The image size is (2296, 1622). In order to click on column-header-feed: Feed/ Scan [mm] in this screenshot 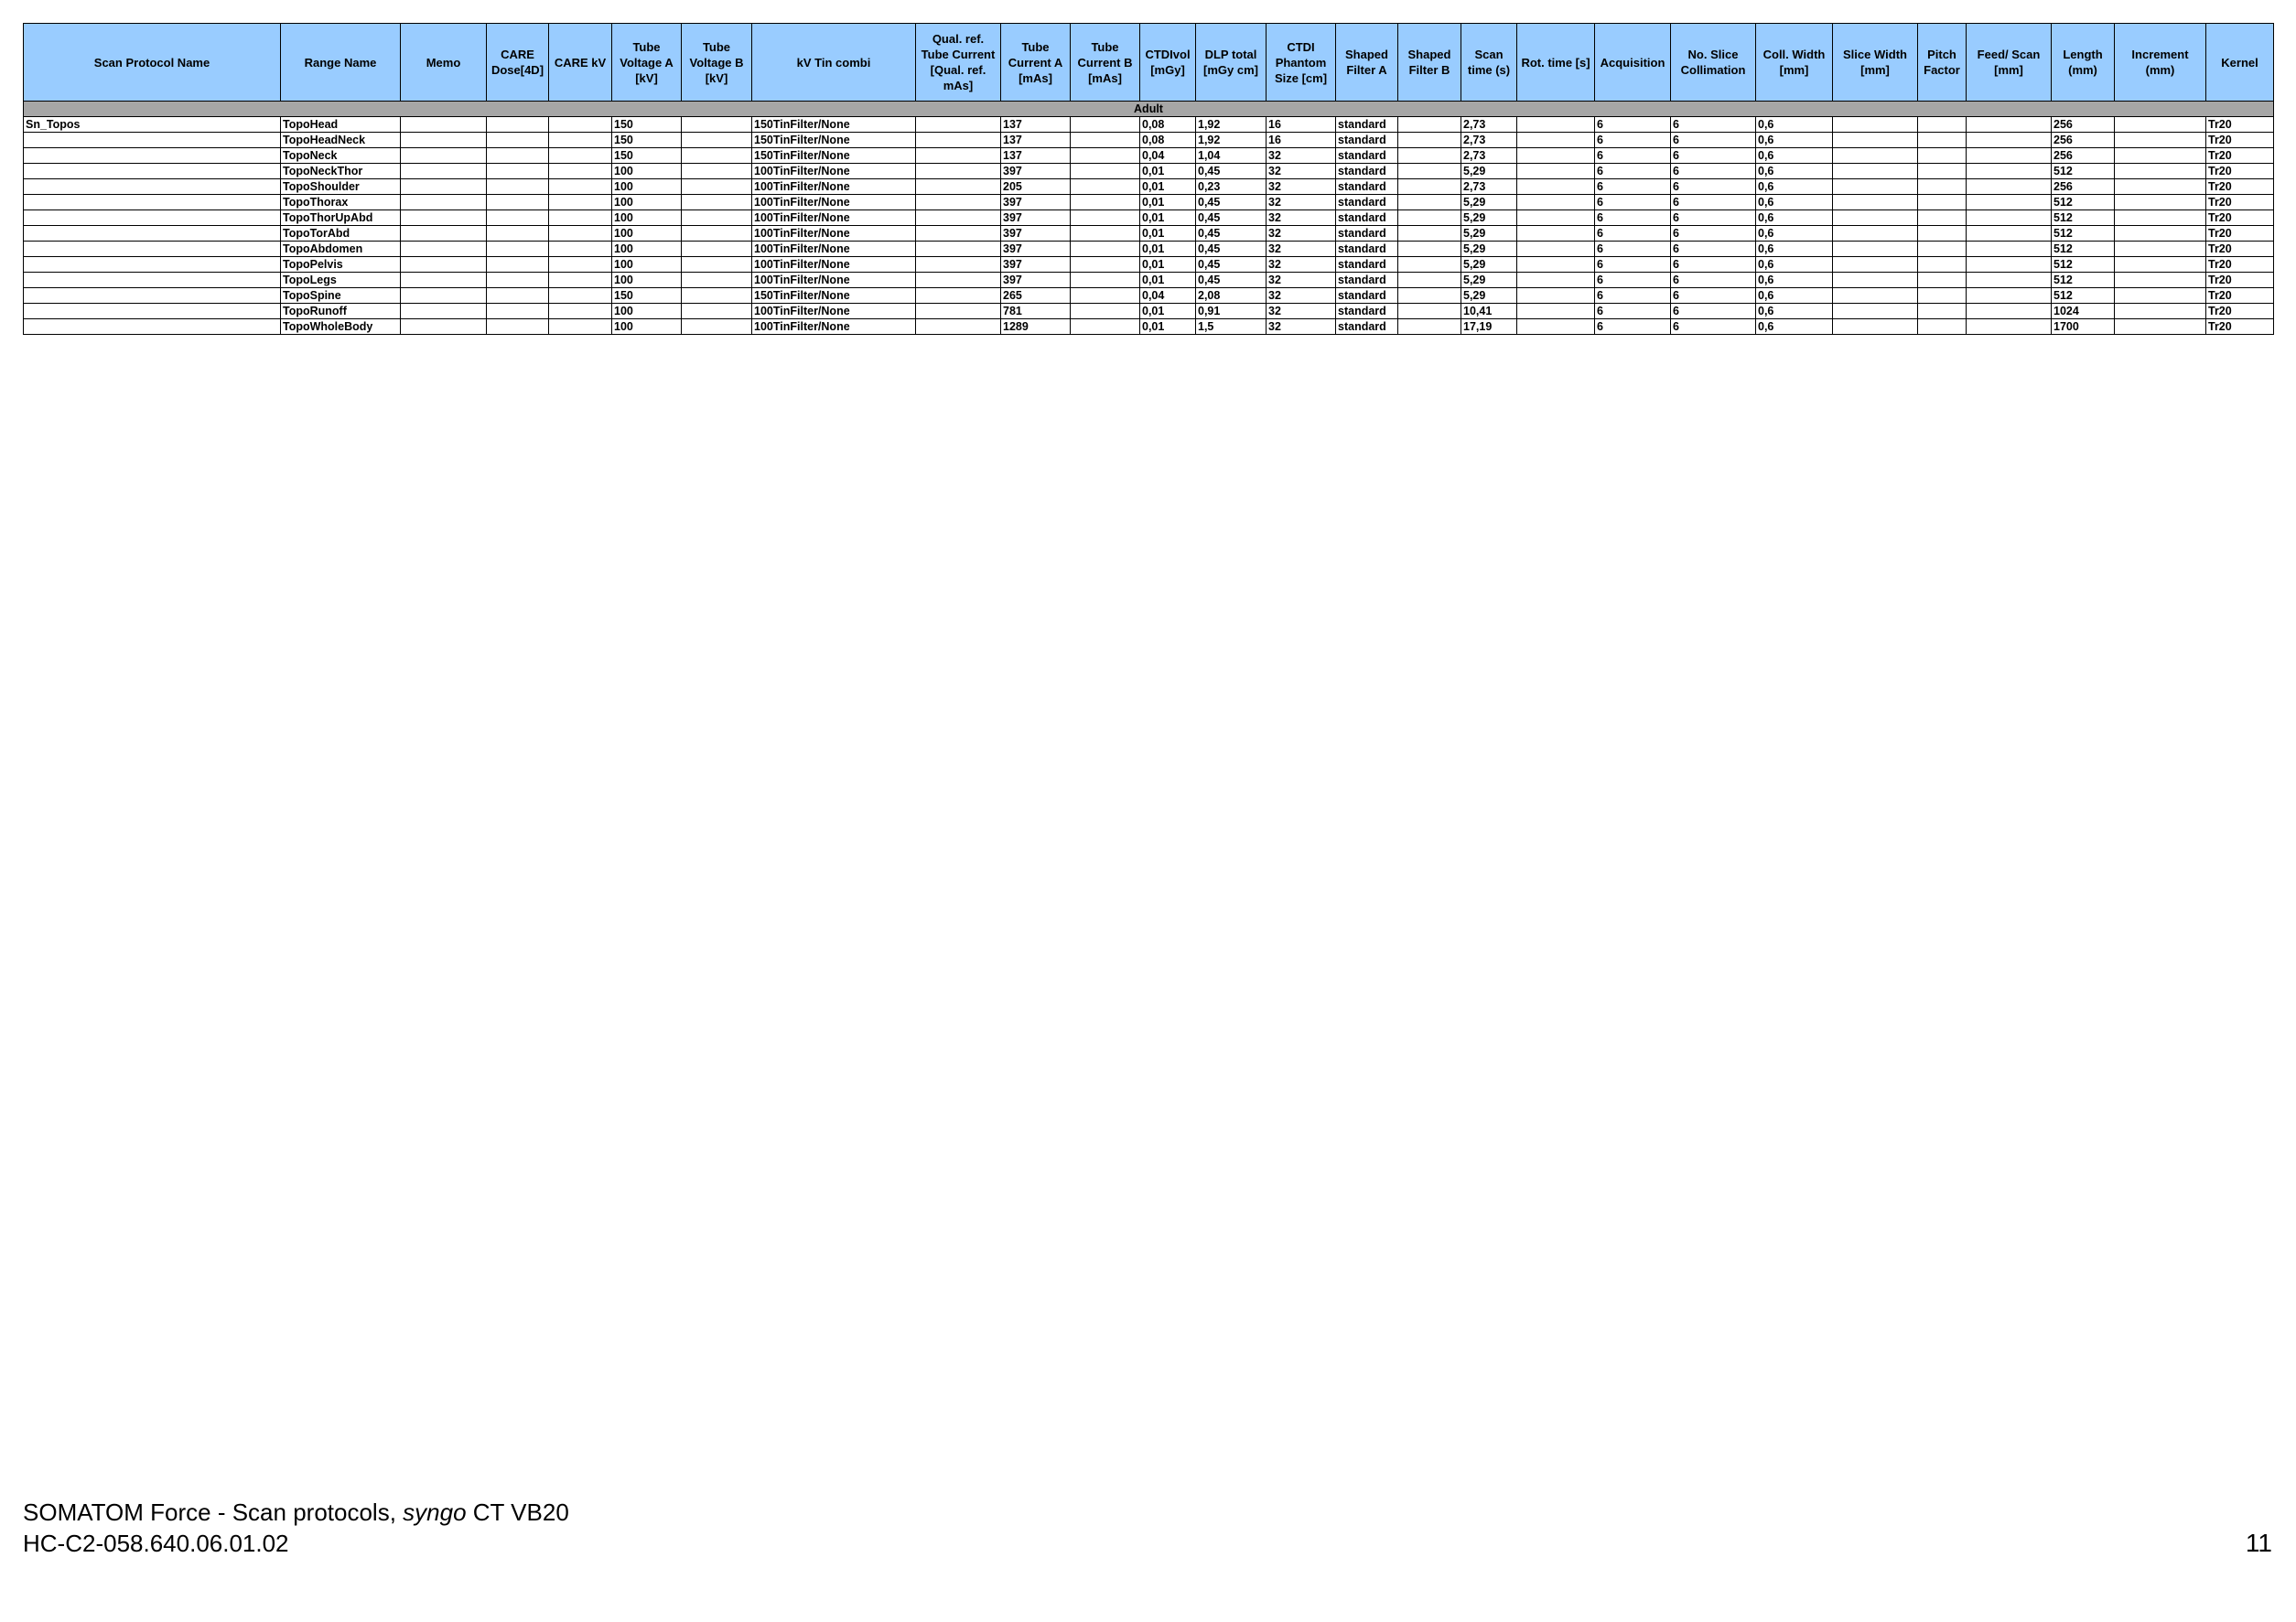, I will do `click(2009, 62)`.